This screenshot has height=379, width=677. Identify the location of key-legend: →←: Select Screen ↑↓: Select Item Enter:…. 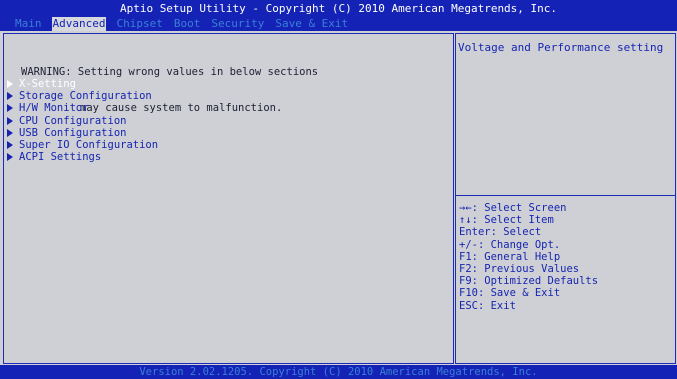
(528, 257).